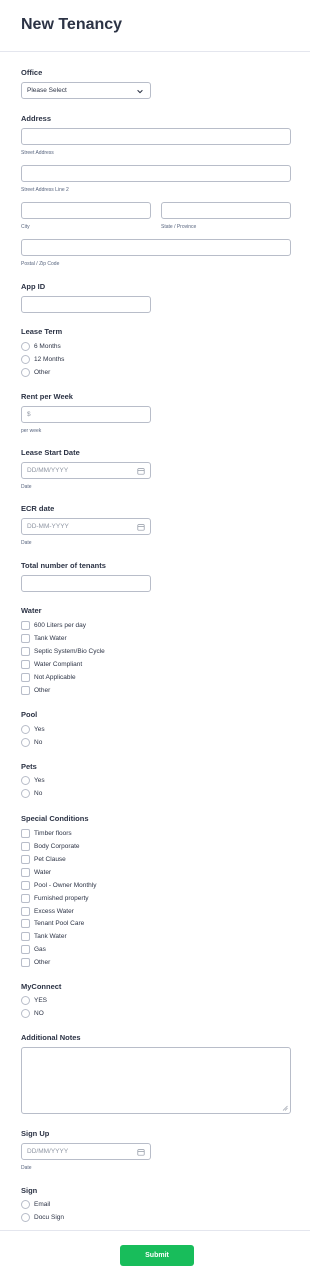 Image resolution: width=320 pixels, height=1282 pixels. I want to click on pool-option: Yes, so click(33, 729).